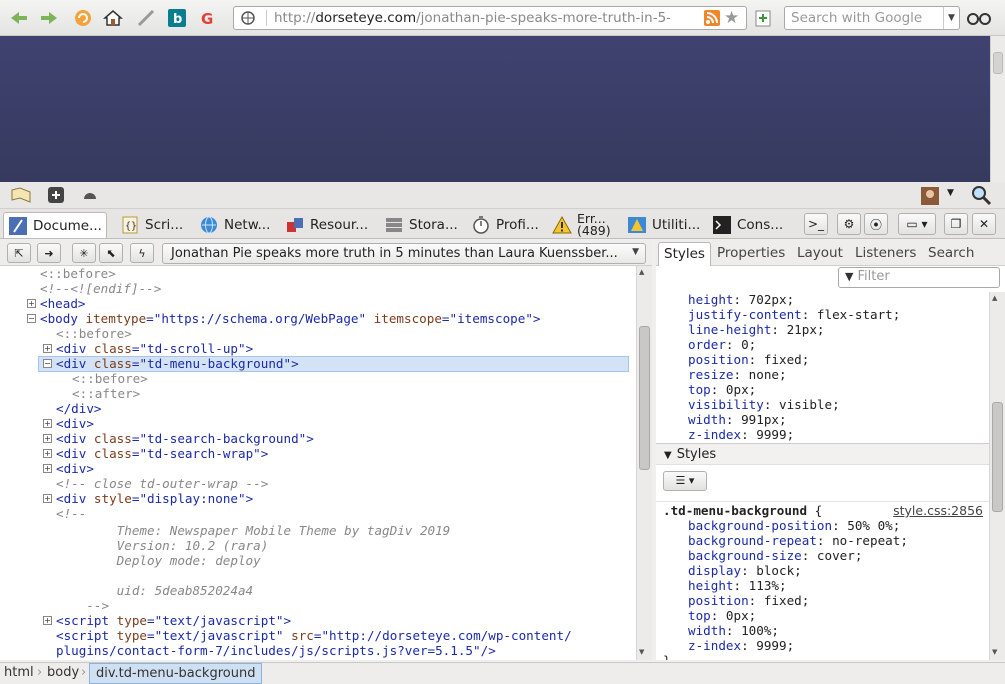  I want to click on dom-node-line: <::after>, so click(106, 393).